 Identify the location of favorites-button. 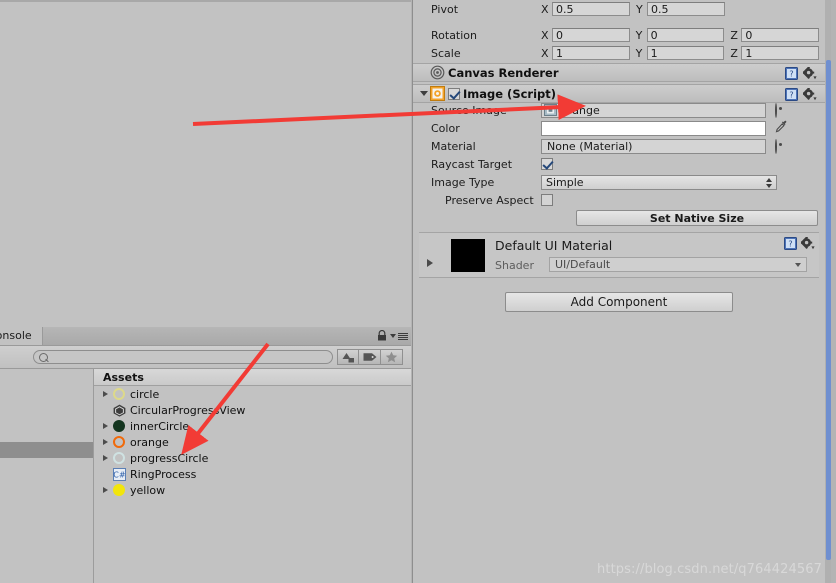
(392, 357).